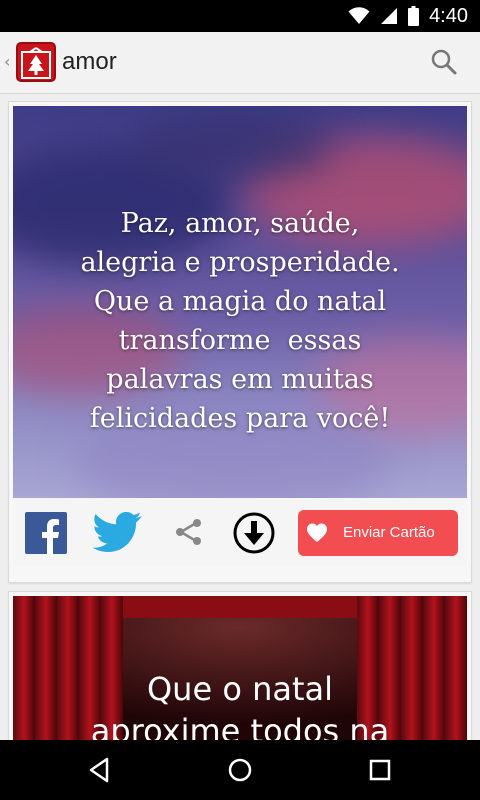 Image resolution: width=480 pixels, height=800 pixels. What do you see at coordinates (240, 16) in the screenshot?
I see `status-bar: 4:40` at bounding box center [240, 16].